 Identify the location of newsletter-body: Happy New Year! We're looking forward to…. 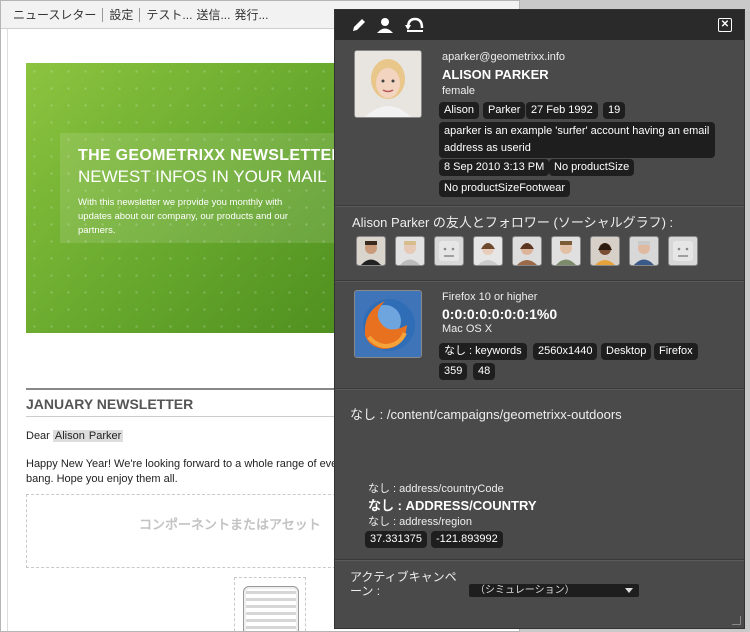
(191, 472).